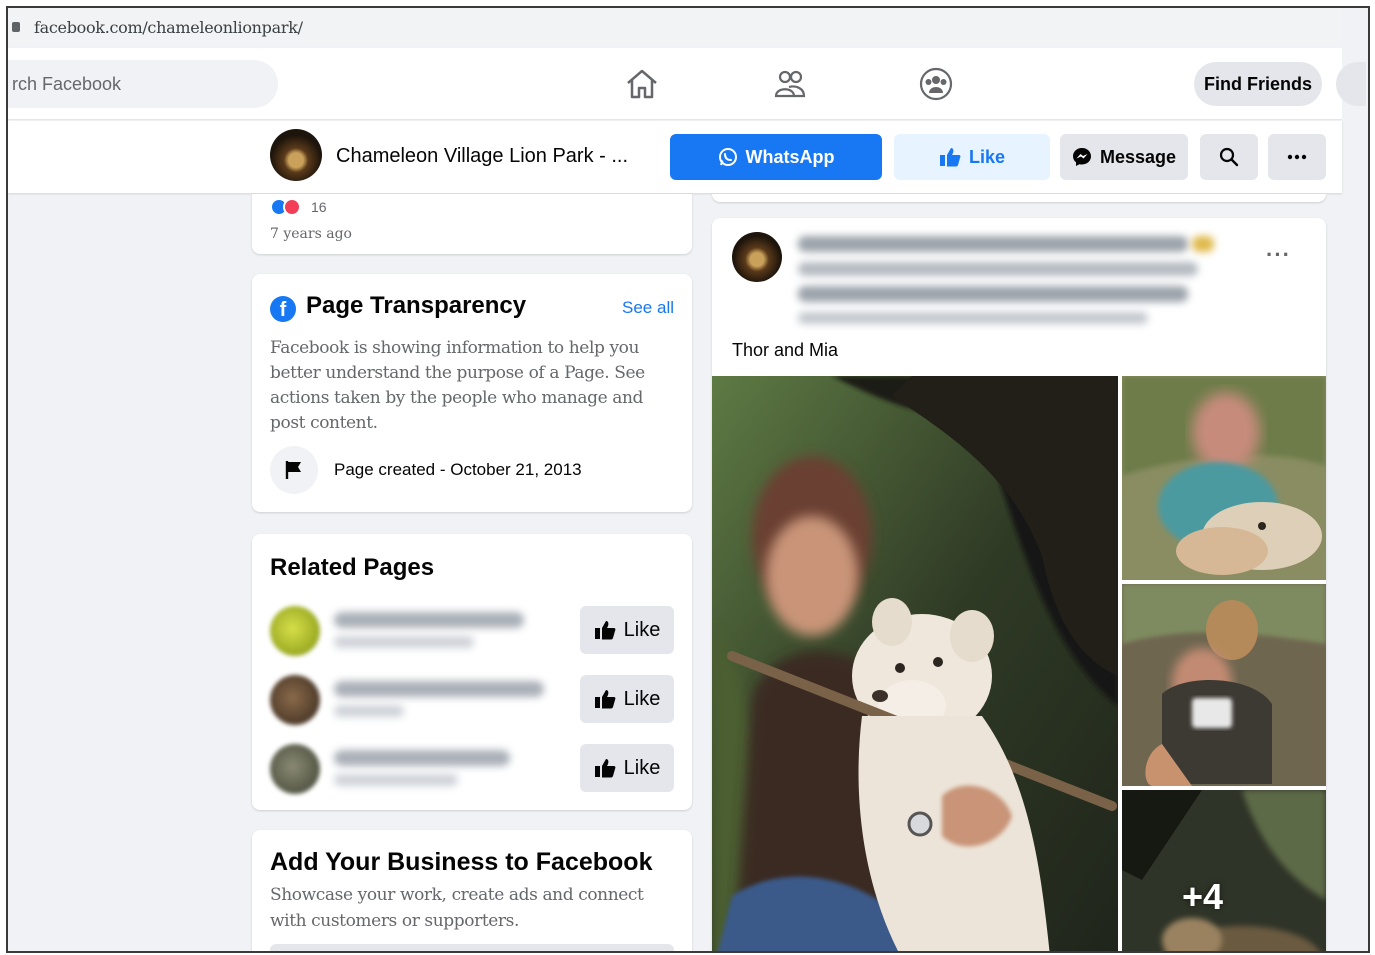 Image resolution: width=1375 pixels, height=955 pixels. I want to click on blurred-author-name, so click(993, 244).